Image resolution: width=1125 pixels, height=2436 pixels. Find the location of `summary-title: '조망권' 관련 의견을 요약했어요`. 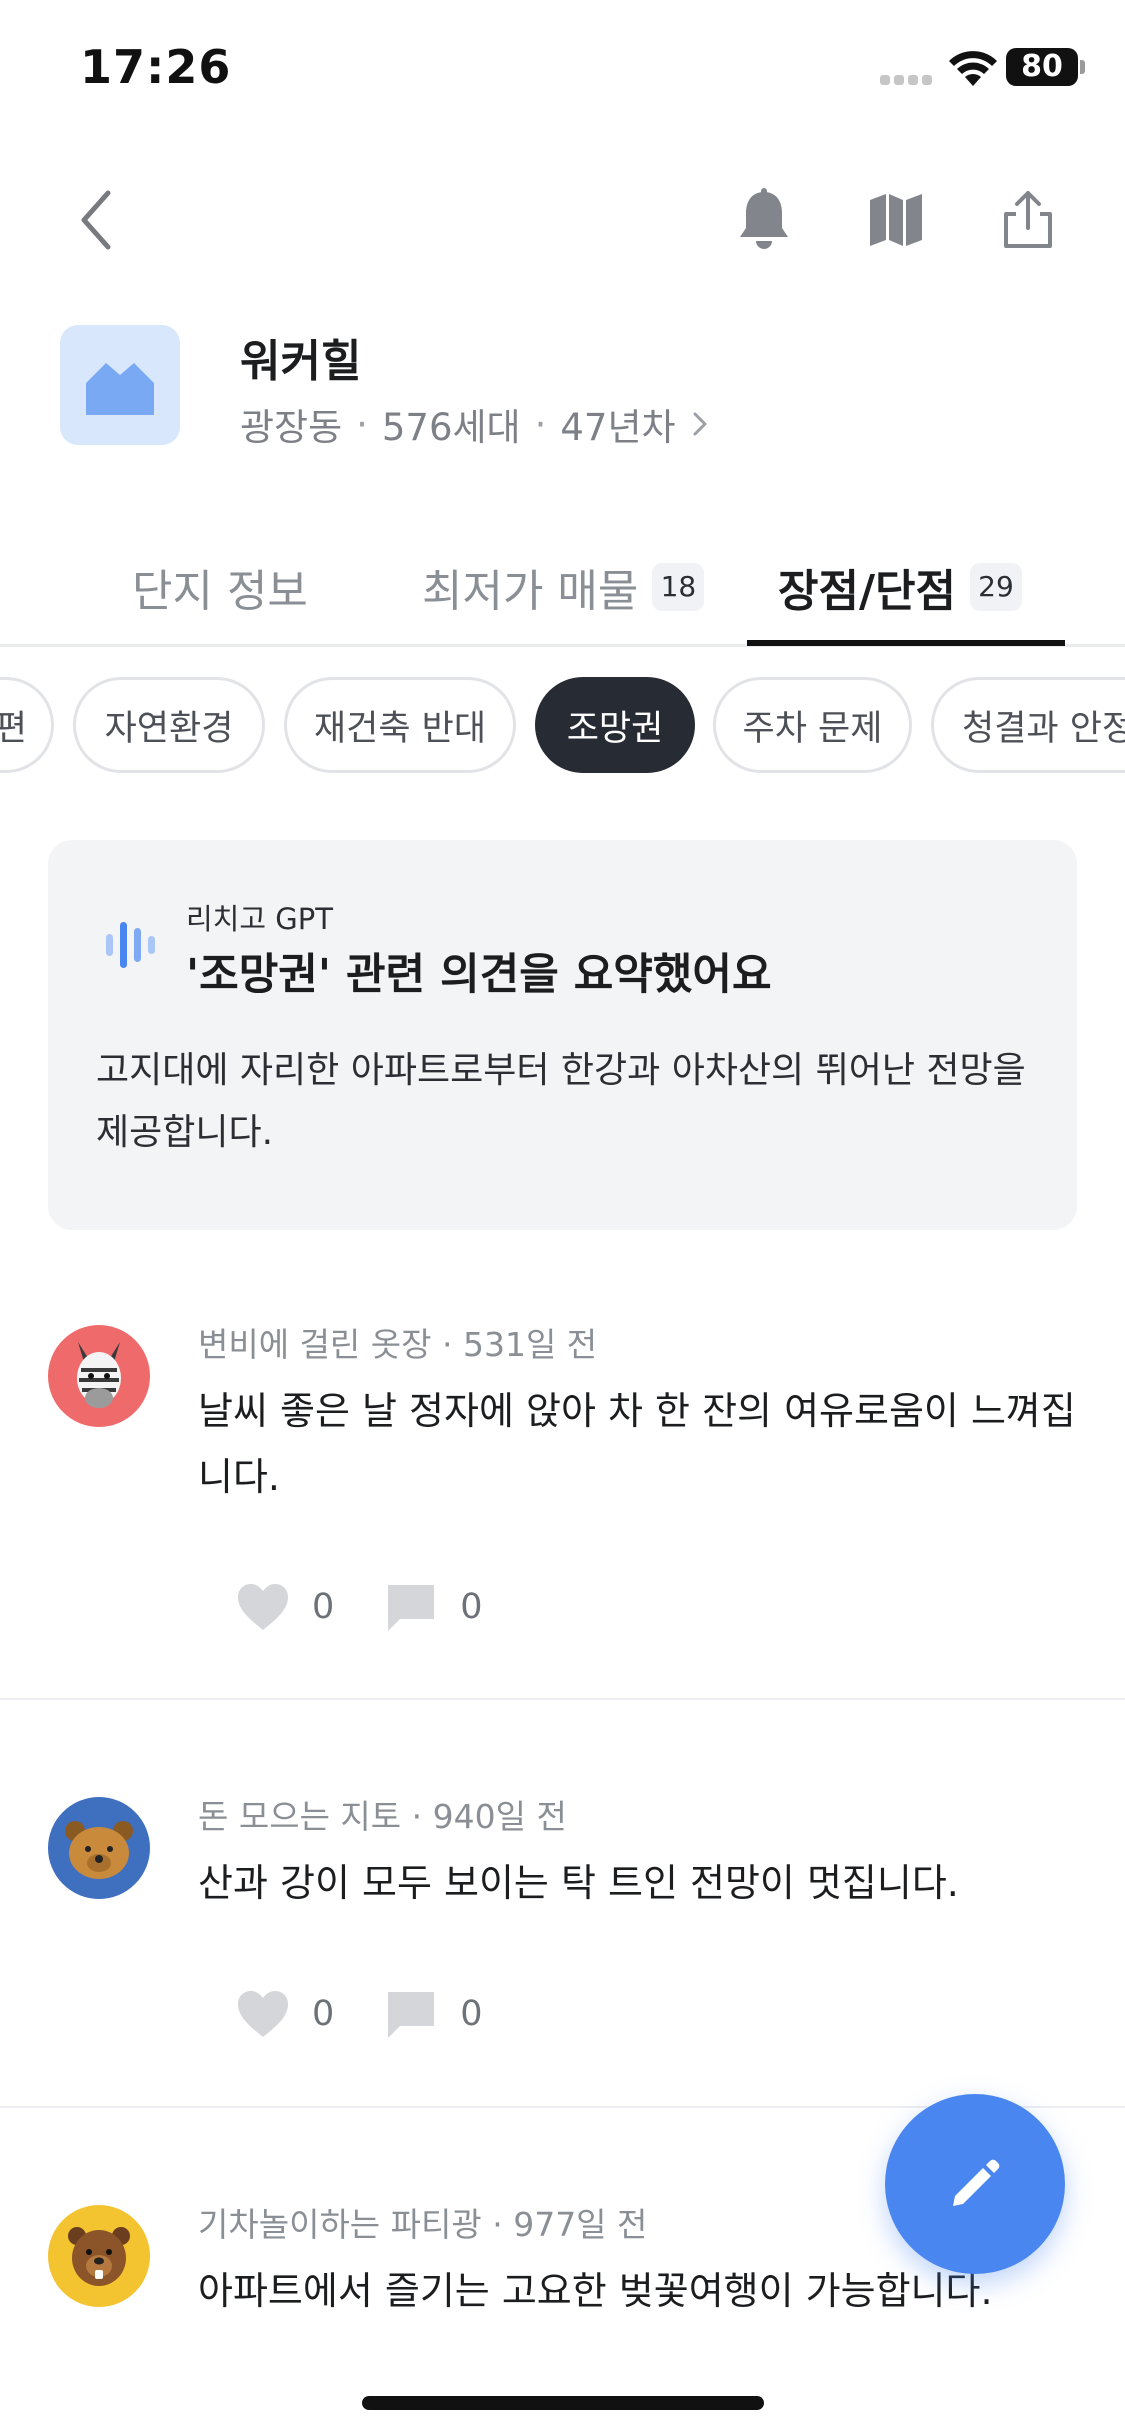

summary-title: '조망권' 관련 의견을 요약했어요 is located at coordinates (479, 975).